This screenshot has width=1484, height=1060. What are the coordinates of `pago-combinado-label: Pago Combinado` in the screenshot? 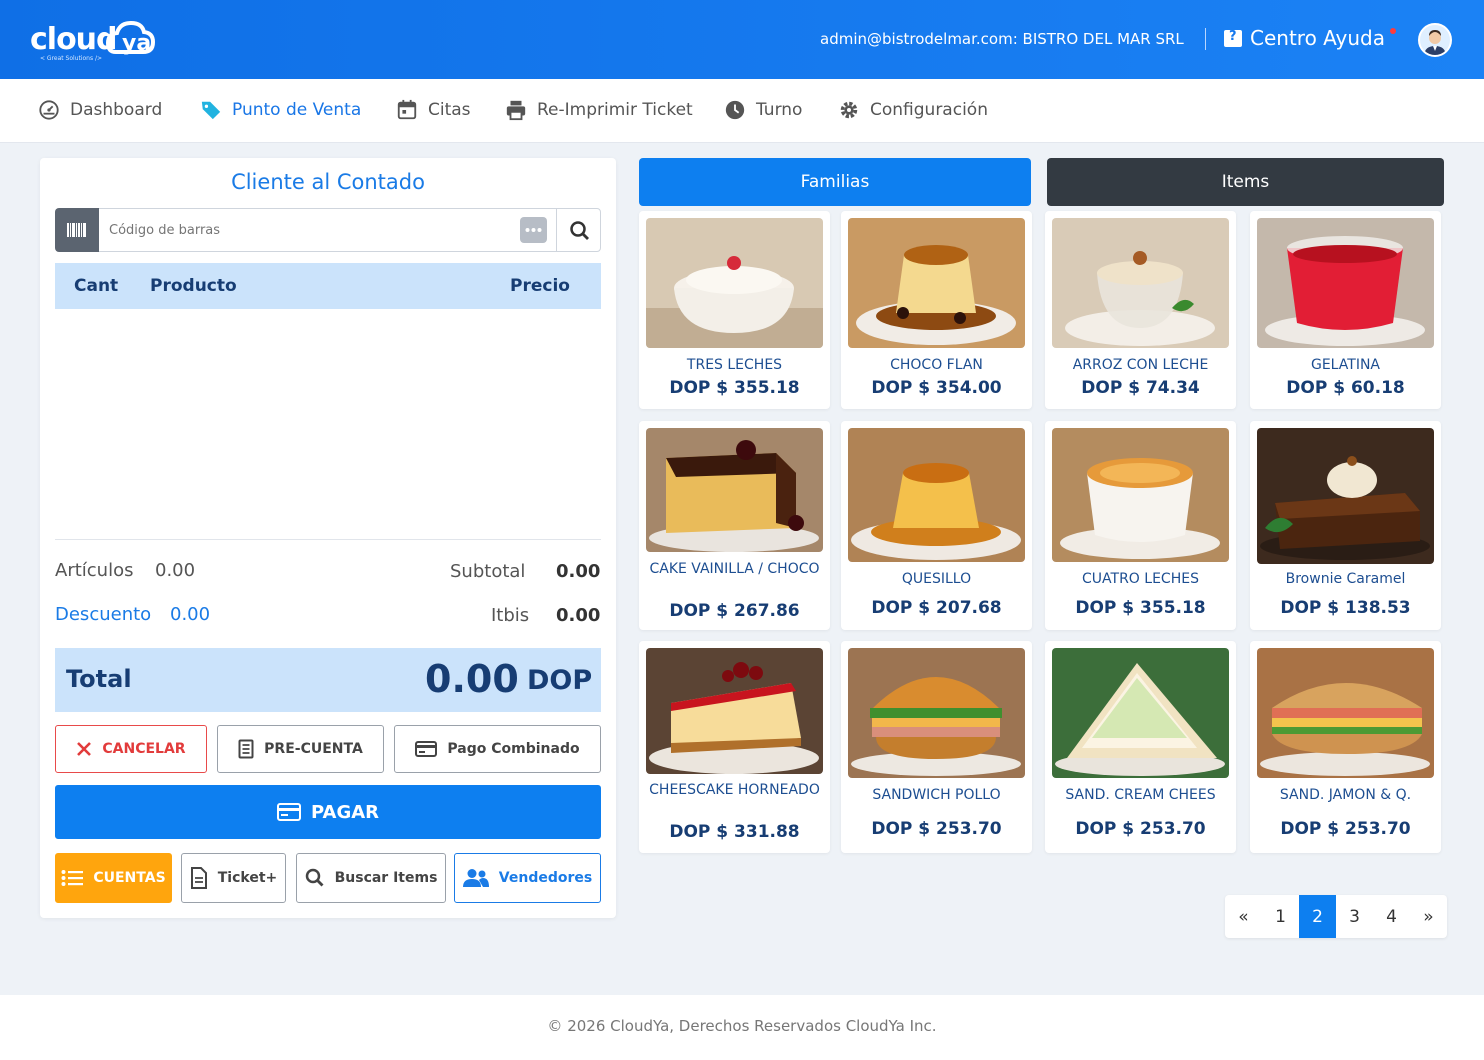 It's located at (513, 749).